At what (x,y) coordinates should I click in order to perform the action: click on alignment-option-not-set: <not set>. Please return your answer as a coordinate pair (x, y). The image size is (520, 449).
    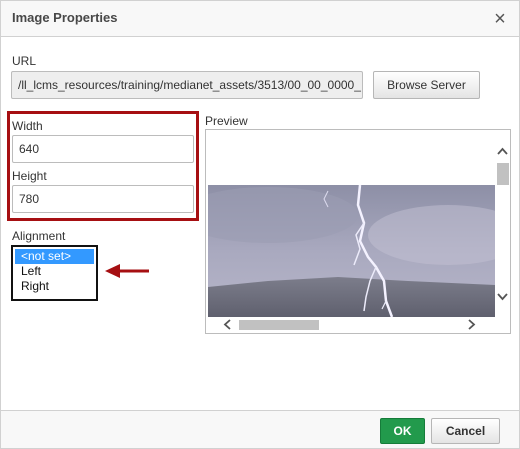
    Looking at the image, I should click on (54, 256).